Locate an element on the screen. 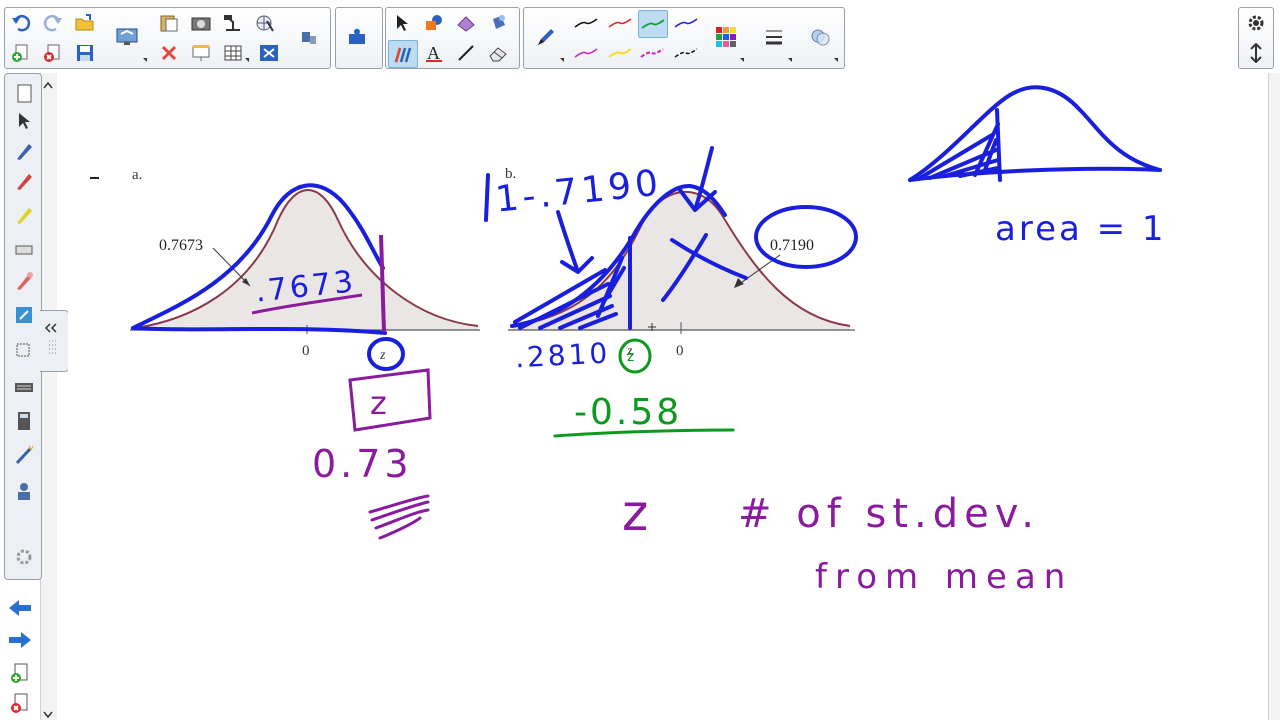 This screenshot has height=724, width=1280. up-down-arrow-icon is located at coordinates (1256, 53).